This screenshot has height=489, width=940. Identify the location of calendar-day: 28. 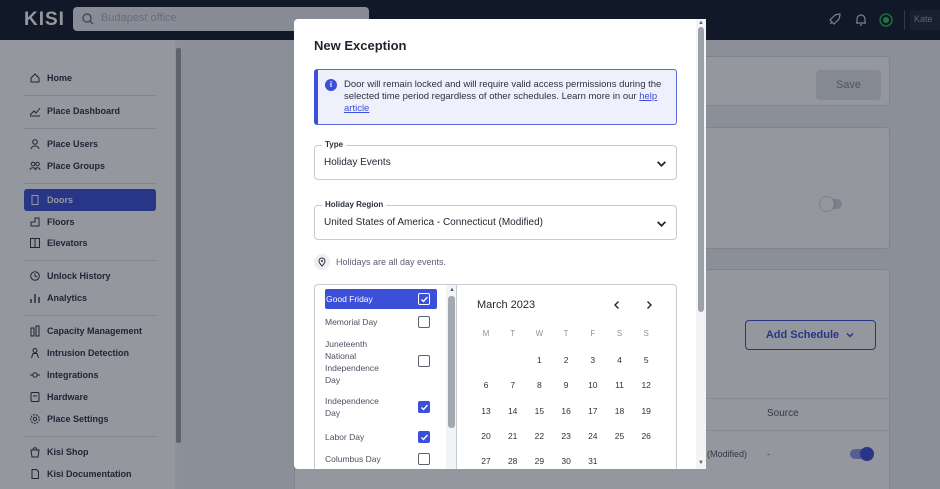
(513, 461).